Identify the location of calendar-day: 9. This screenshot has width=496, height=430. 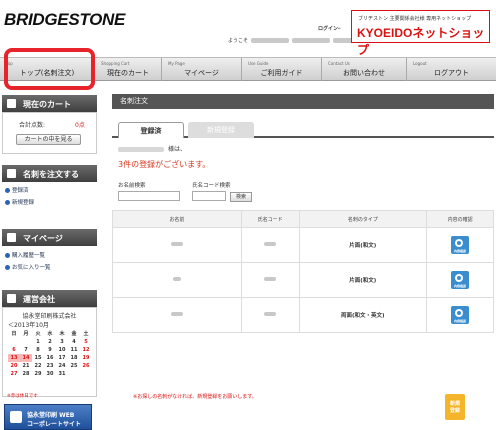
(50, 350).